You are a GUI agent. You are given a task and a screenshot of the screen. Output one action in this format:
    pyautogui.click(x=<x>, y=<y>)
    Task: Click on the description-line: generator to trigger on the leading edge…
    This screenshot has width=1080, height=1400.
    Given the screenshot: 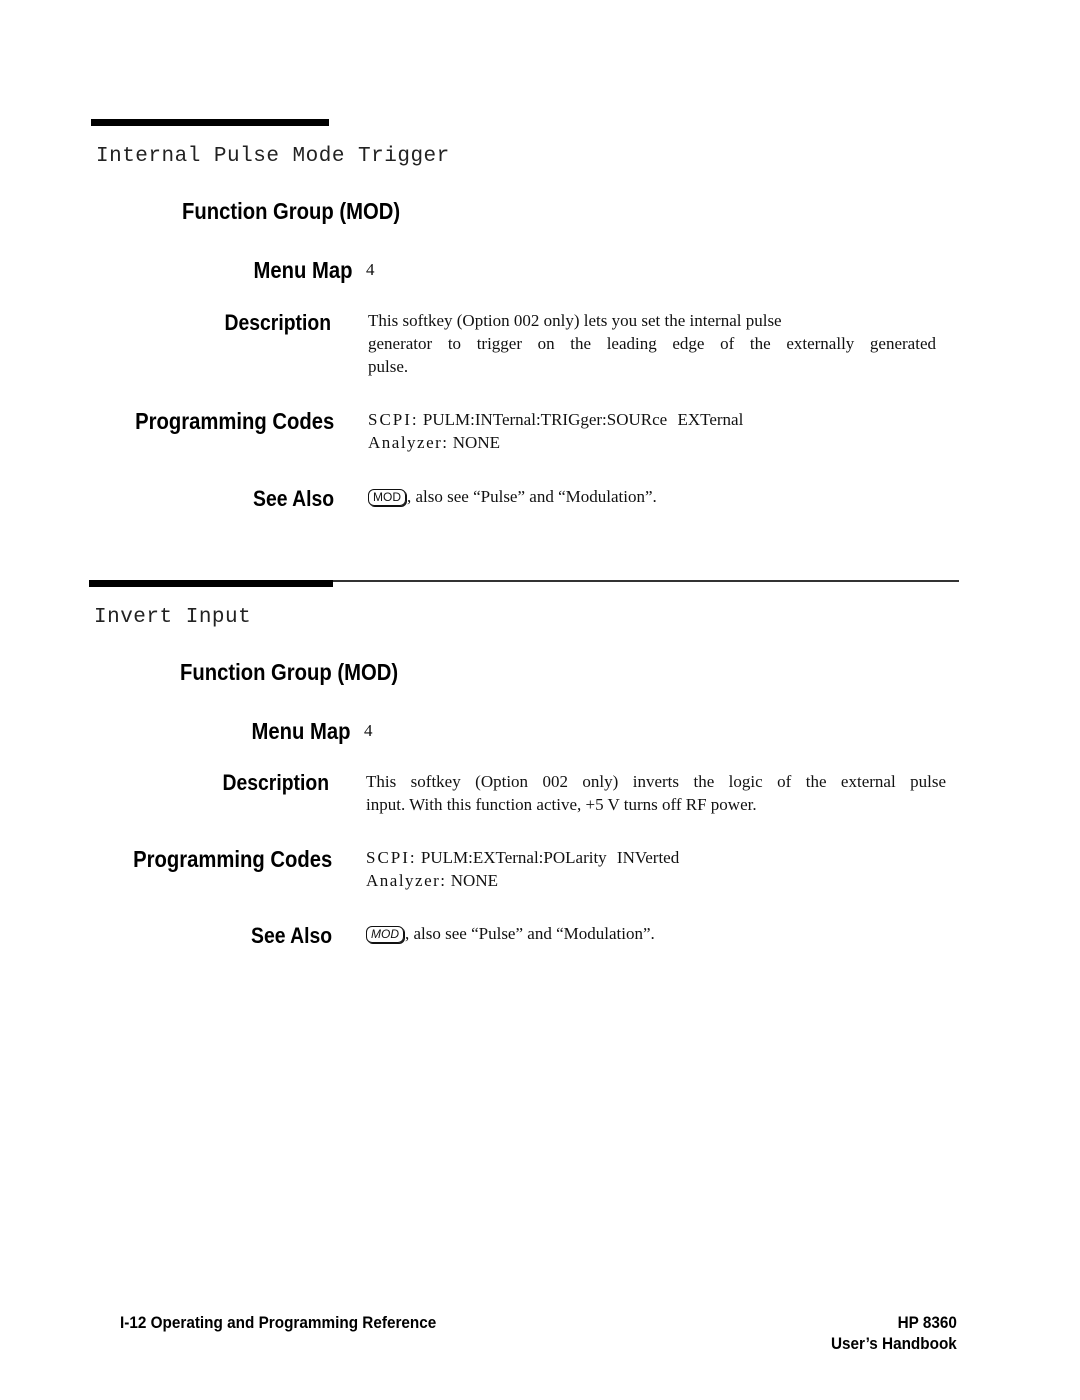 What is the action you would take?
    pyautogui.click(x=652, y=343)
    